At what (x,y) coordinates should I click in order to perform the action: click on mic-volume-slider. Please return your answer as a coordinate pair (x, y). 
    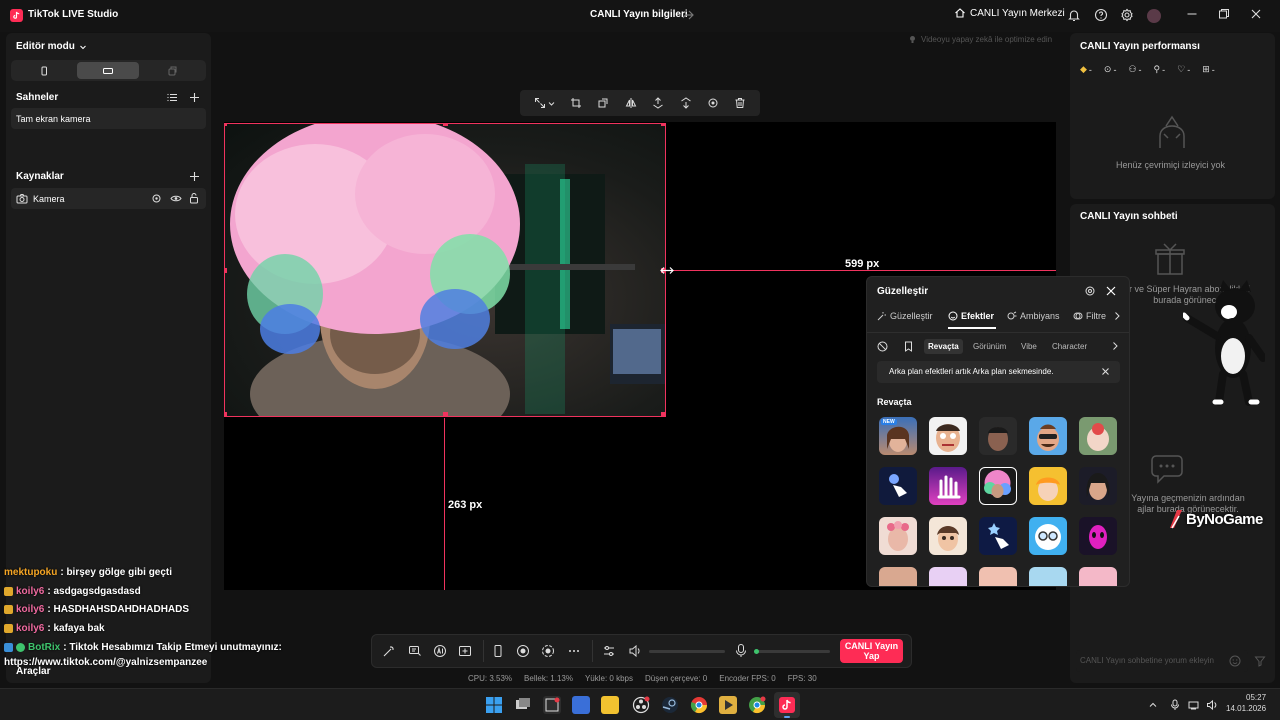
    Looking at the image, I should click on (792, 651).